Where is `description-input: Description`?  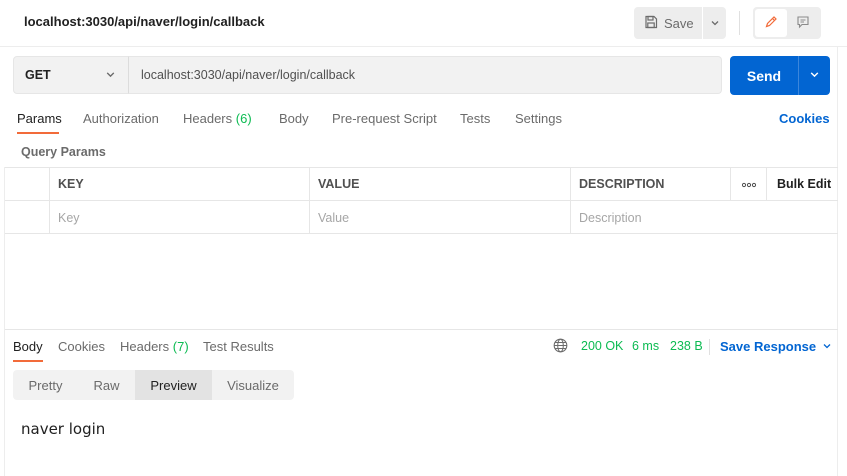
description-input: Description is located at coordinates (704, 217).